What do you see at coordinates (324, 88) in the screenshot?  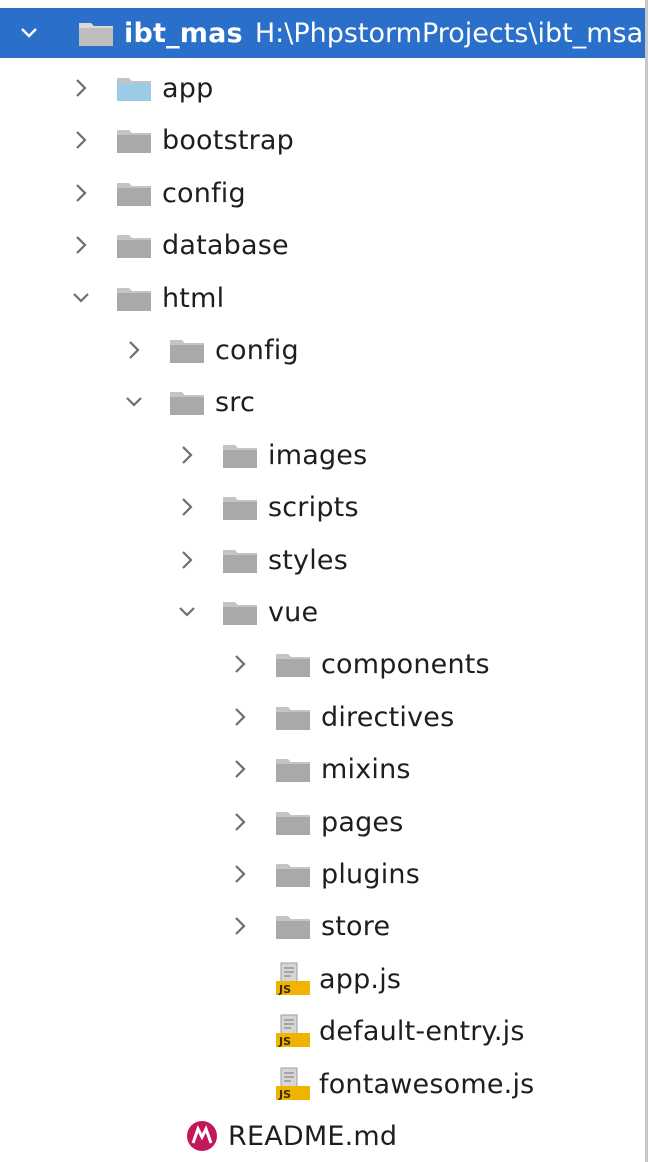 I see `tree-folder-row: app` at bounding box center [324, 88].